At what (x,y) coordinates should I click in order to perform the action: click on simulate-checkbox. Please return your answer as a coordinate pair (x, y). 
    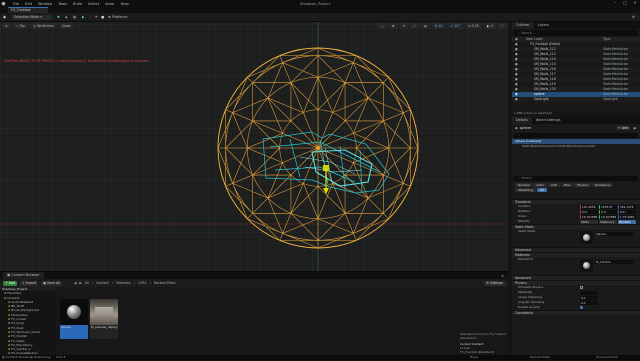
    Looking at the image, I should click on (581, 287).